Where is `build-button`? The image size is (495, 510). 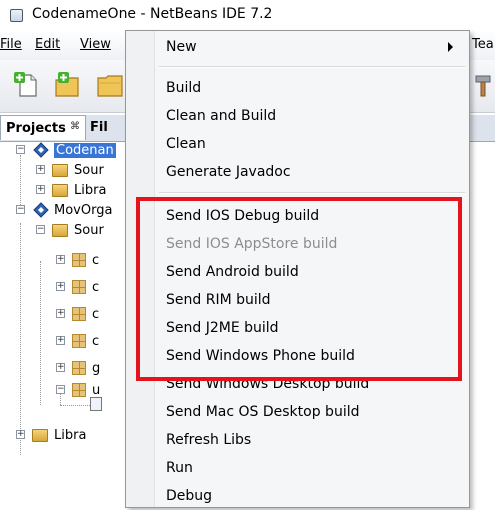 build-button is located at coordinates (482, 85).